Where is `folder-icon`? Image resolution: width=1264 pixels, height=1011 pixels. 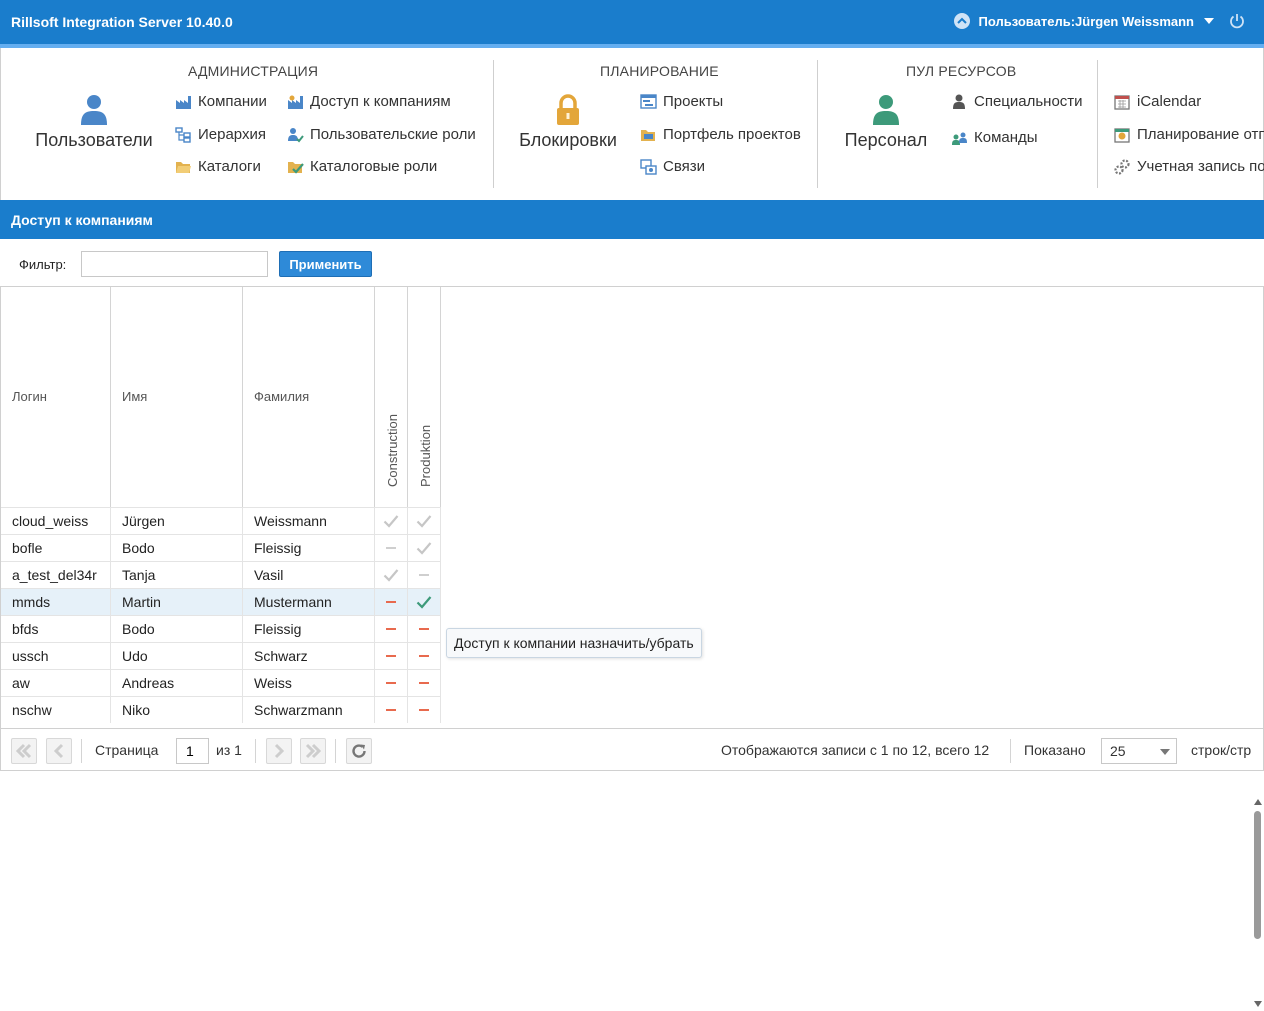
folder-icon is located at coordinates (183, 167).